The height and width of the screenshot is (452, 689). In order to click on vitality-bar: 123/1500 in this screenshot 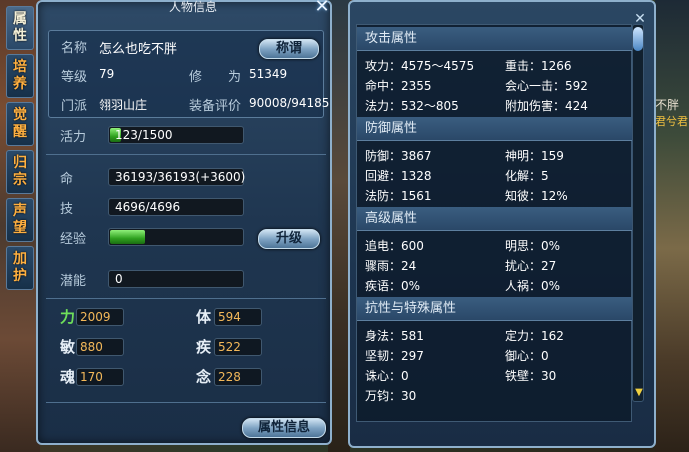, I will do `click(176, 135)`.